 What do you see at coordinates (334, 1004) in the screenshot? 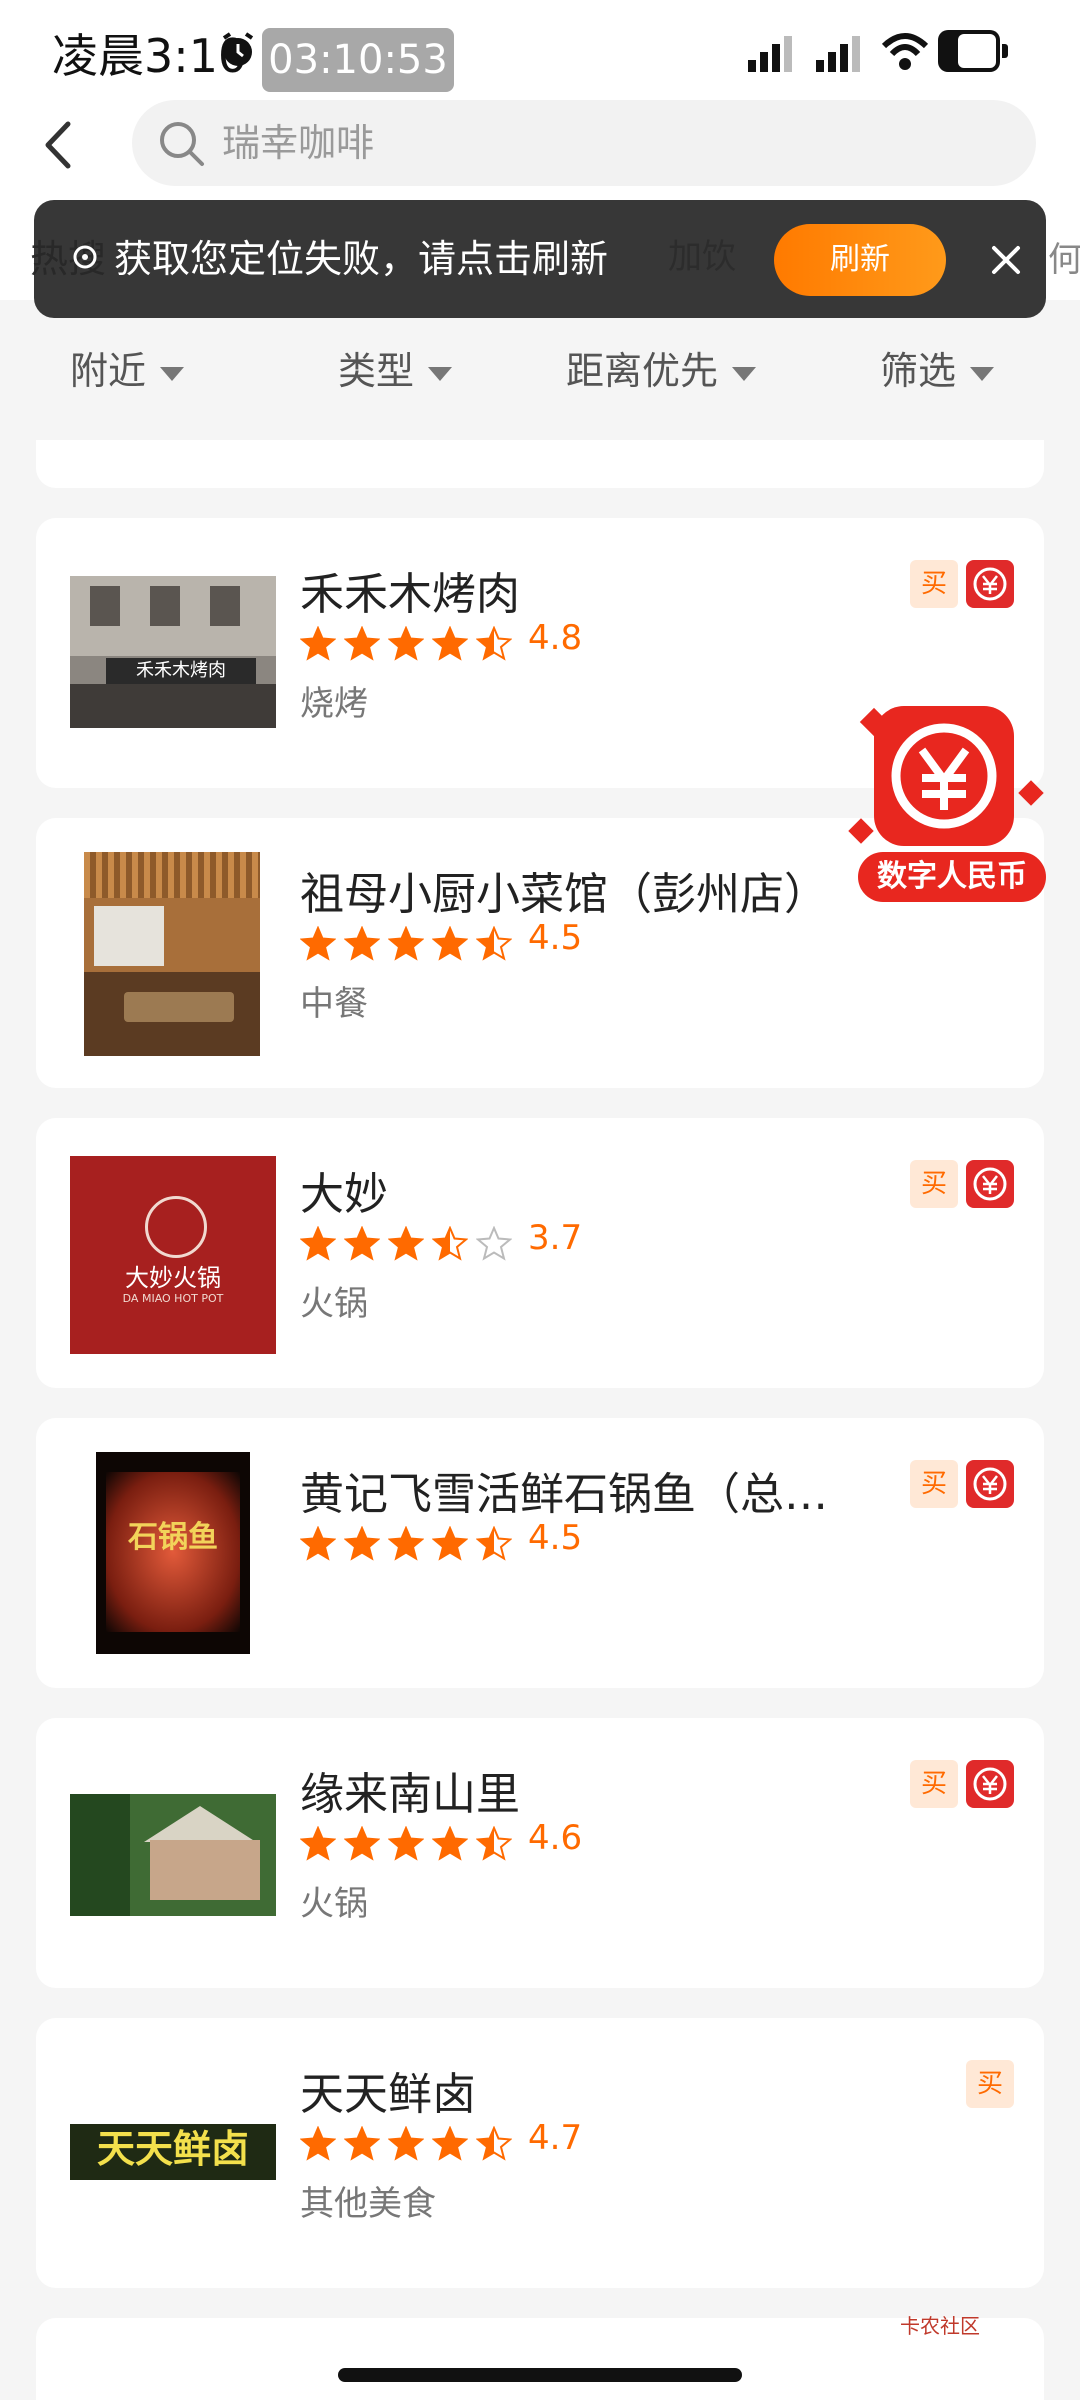
I see `store-category: 中餐` at bounding box center [334, 1004].